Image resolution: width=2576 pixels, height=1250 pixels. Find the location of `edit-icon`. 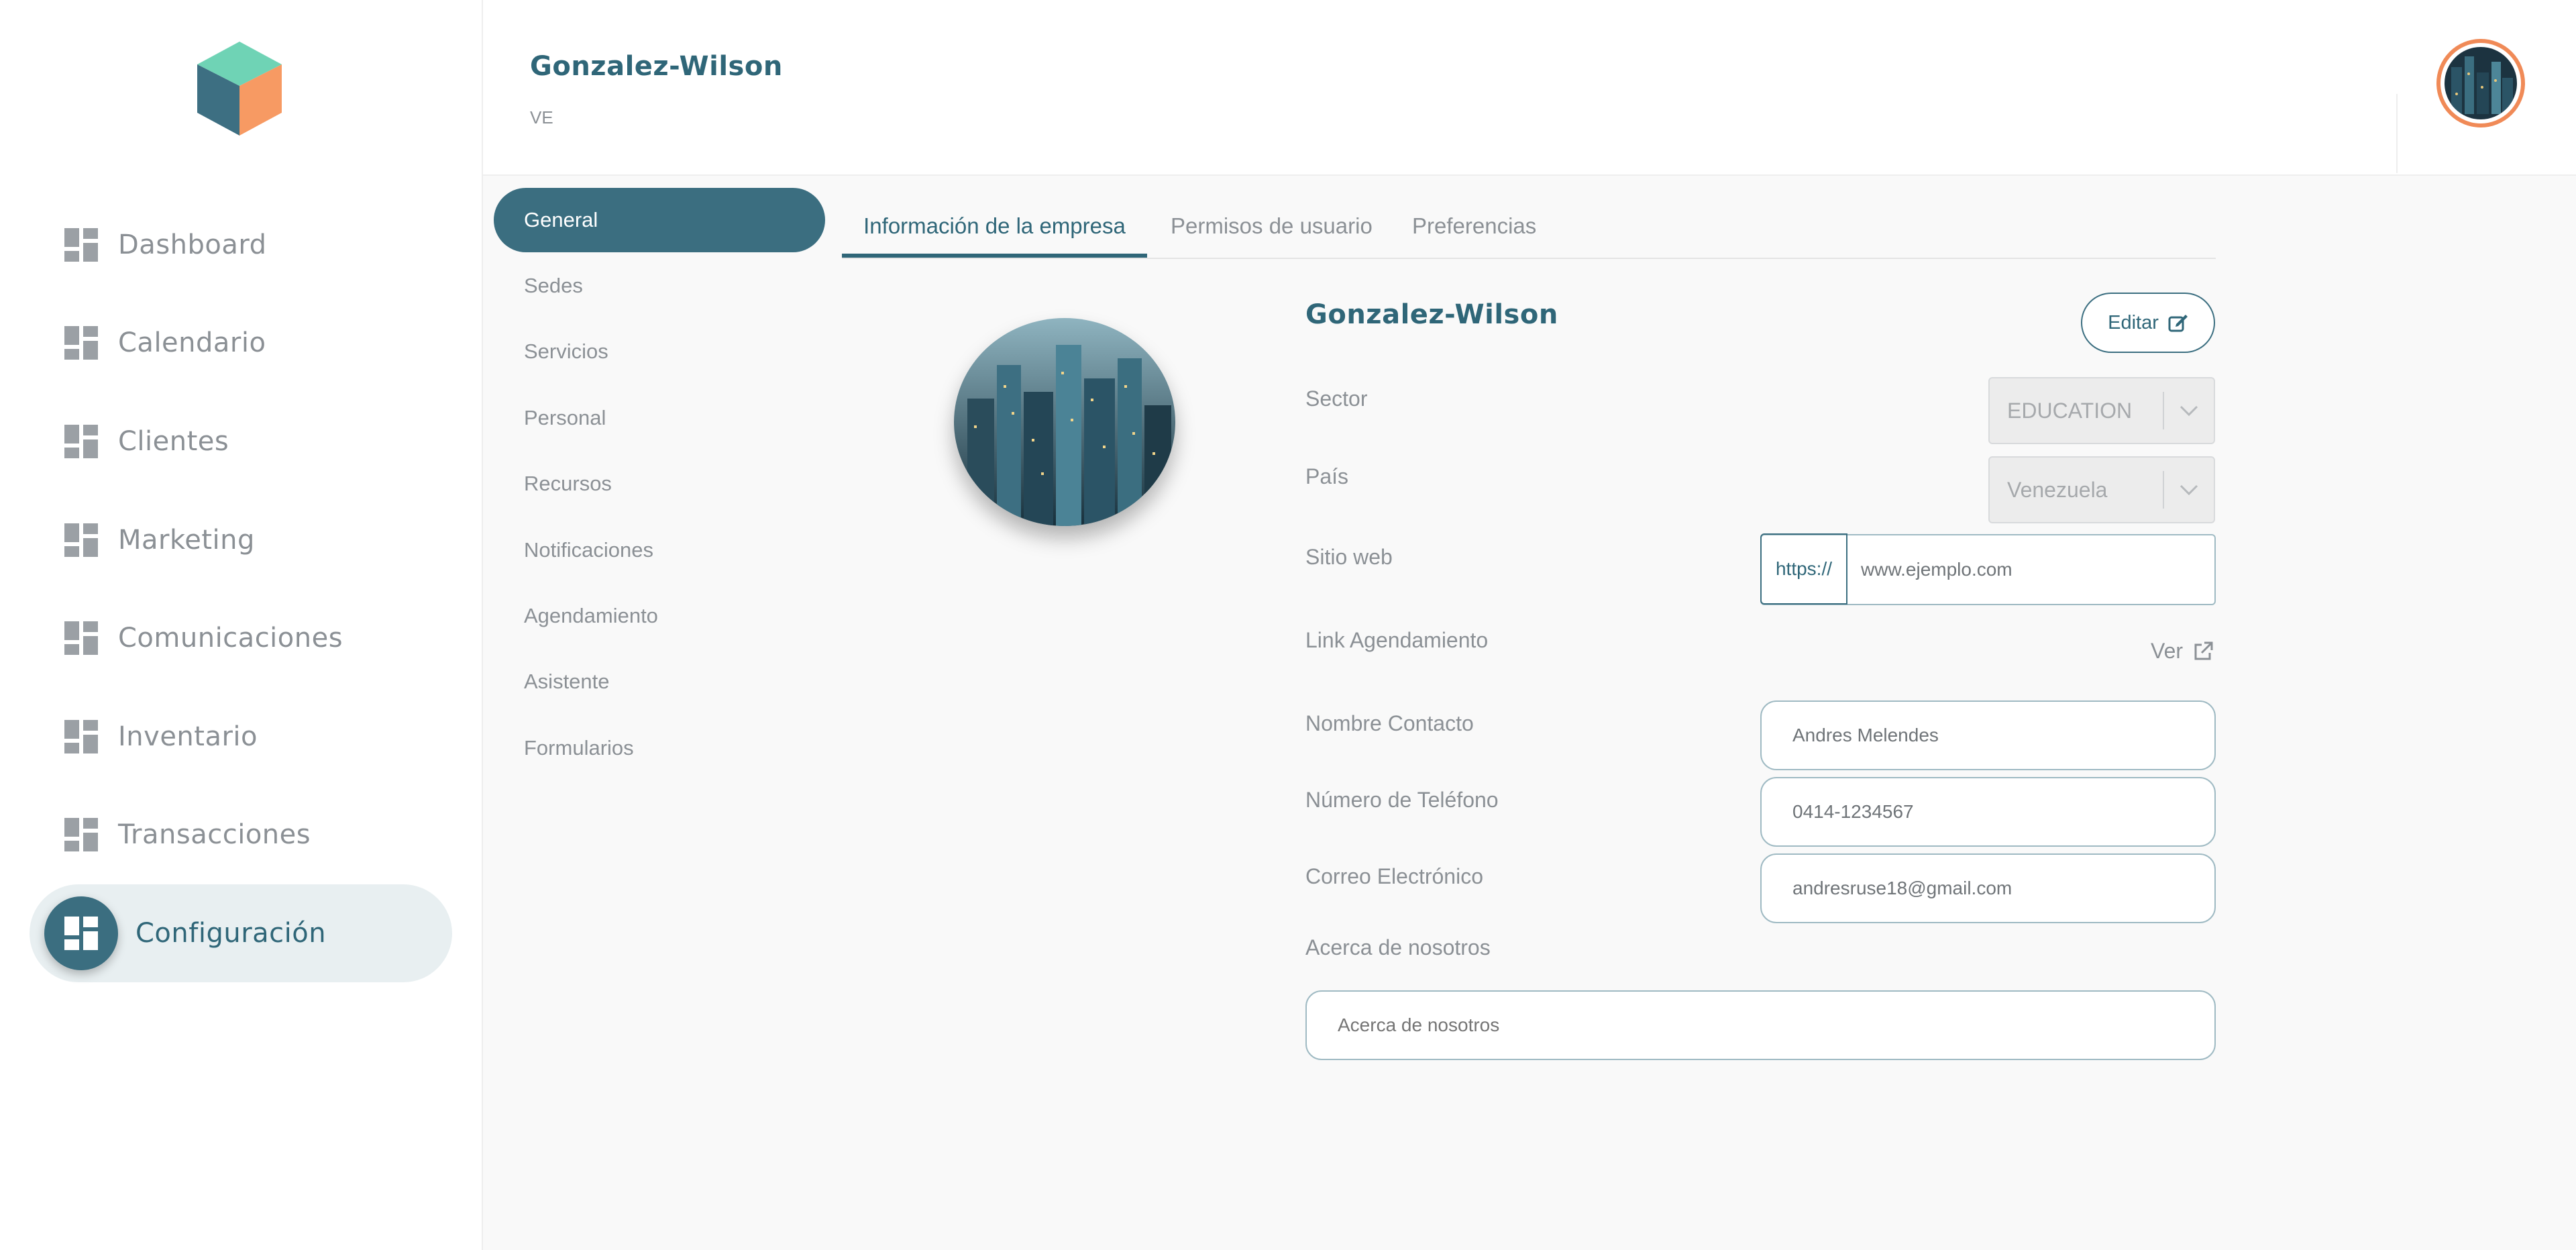

edit-icon is located at coordinates (2178, 323).